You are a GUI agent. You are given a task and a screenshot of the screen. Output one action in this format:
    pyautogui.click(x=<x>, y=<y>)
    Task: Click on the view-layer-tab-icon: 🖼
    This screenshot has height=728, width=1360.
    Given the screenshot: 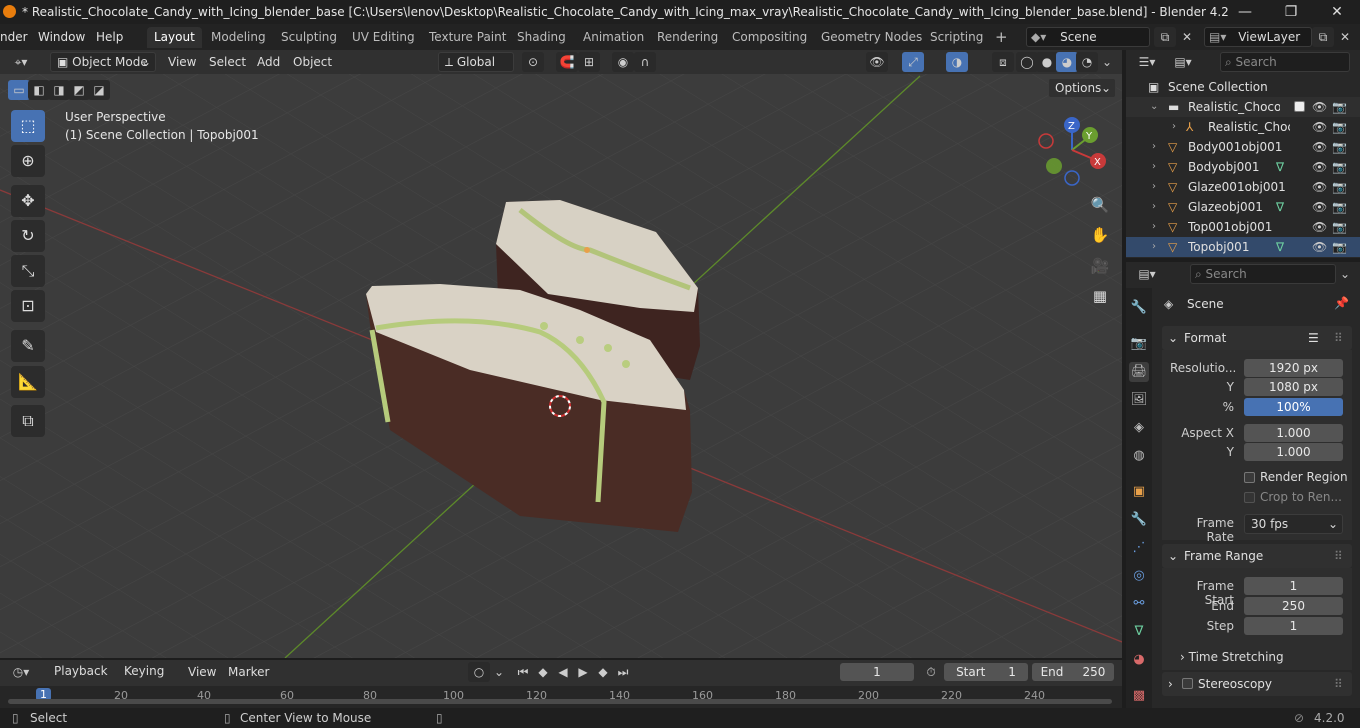 What is the action you would take?
    pyautogui.click(x=1139, y=400)
    